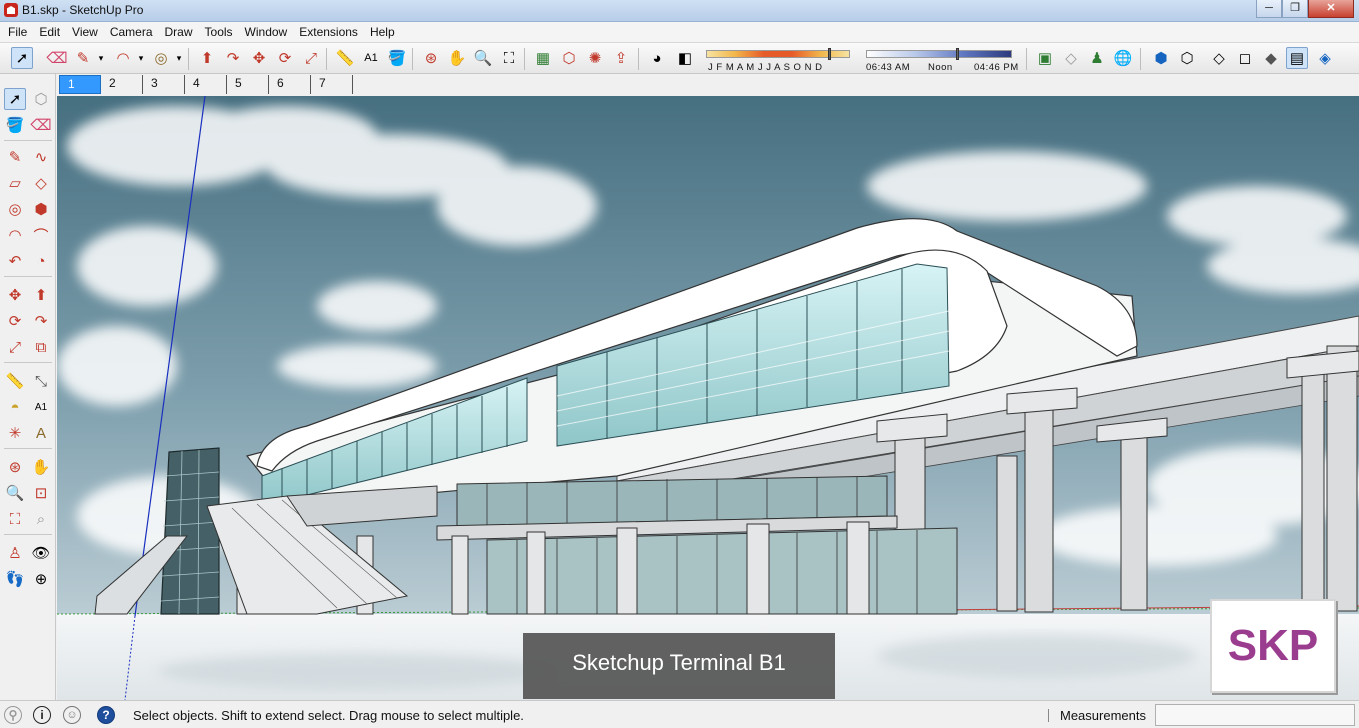 The width and height of the screenshot is (1359, 728). Describe the element at coordinates (15, 553) in the screenshot. I see `position-camera-icon: ♙` at that location.